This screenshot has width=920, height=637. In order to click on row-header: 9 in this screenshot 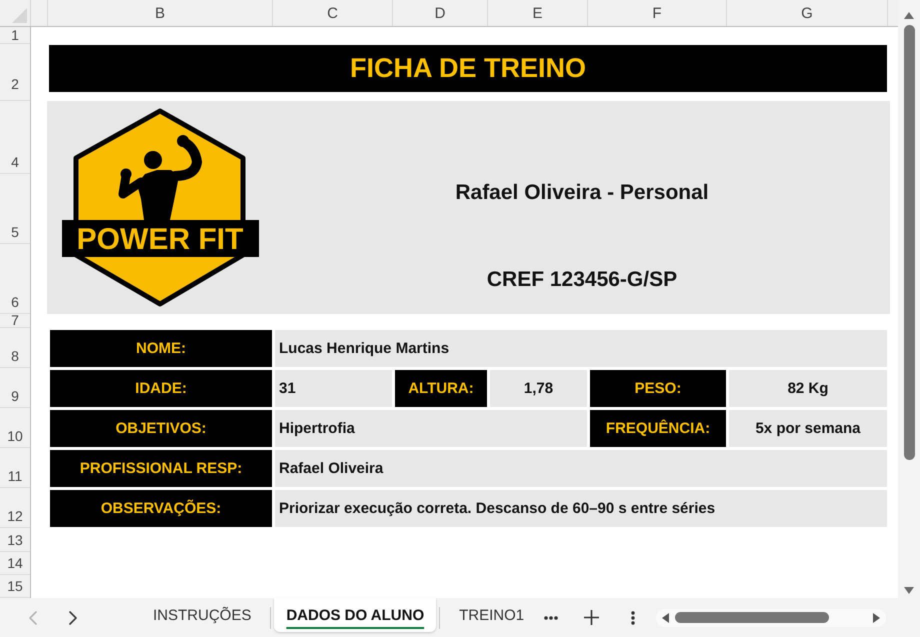, I will do `click(15, 396)`.